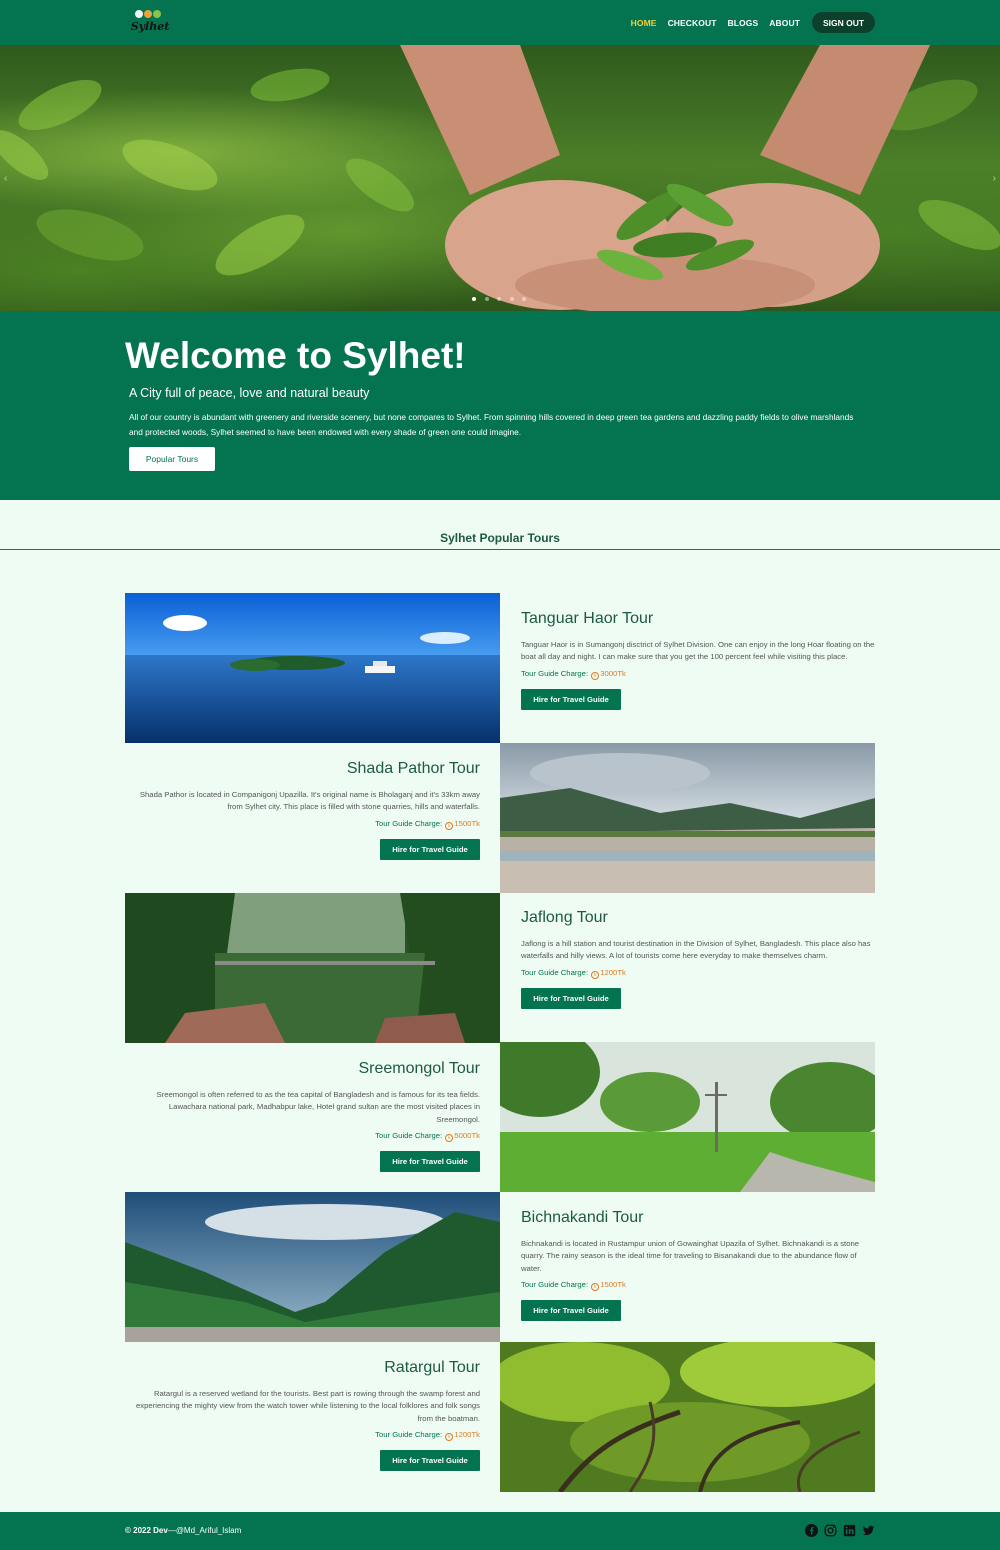 The width and height of the screenshot is (1000, 1550). I want to click on footer-copyright: © 2022 Dev—@Md_Ariful_Islam, so click(183, 1530).